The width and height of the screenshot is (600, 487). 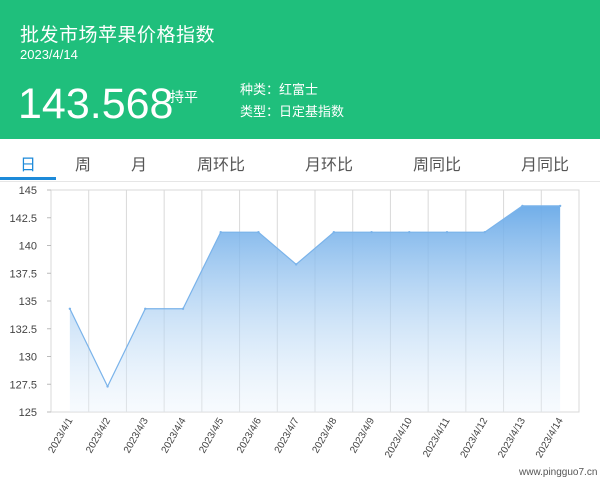 I want to click on index-type-label: 类型：日定基指数, so click(x=292, y=112).